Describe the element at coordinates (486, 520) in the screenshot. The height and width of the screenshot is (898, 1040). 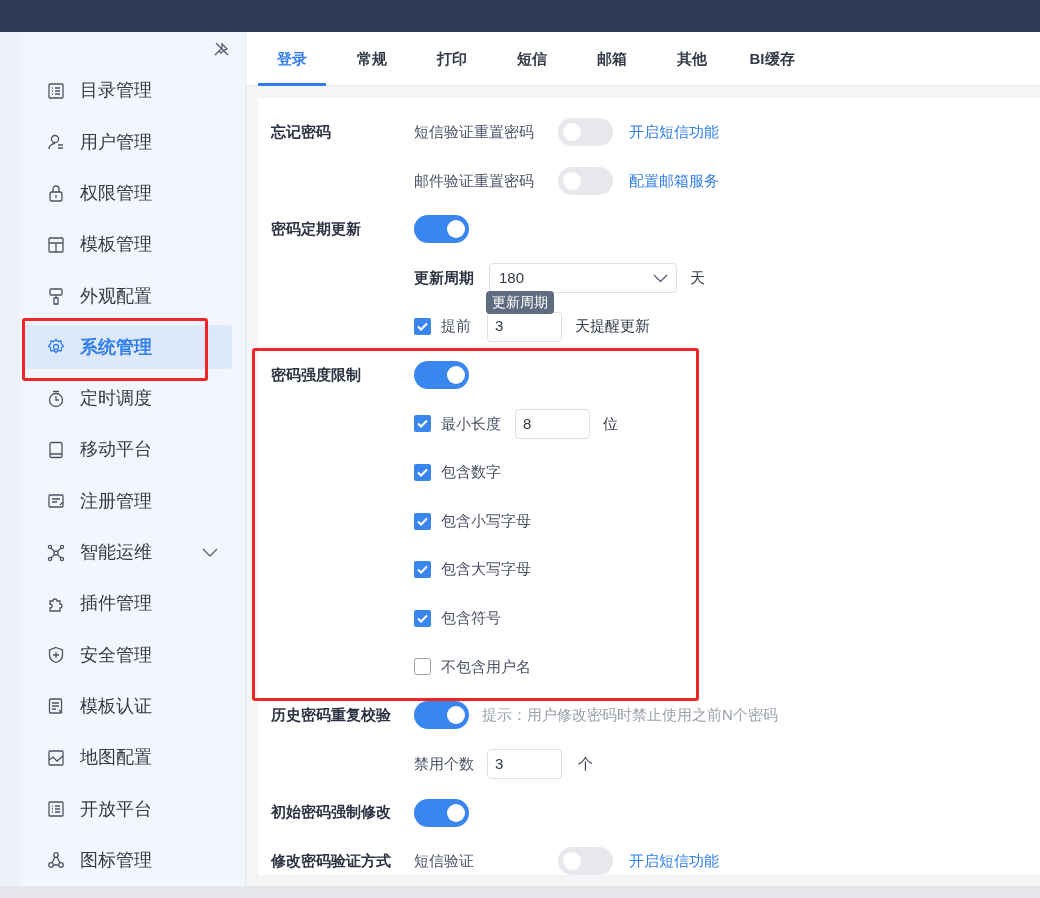
I see `checkbox-label: 包含小写字母` at that location.